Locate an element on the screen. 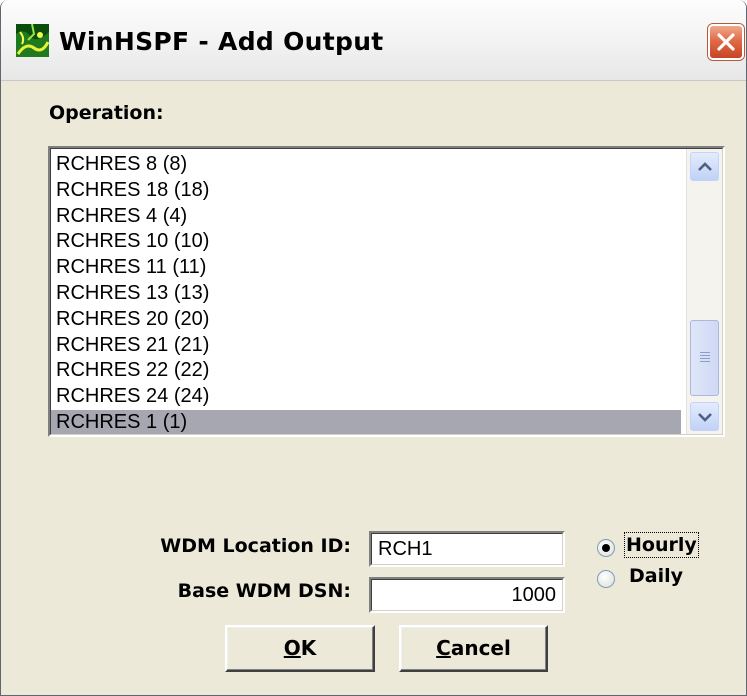  hourly-radio is located at coordinates (606, 548).